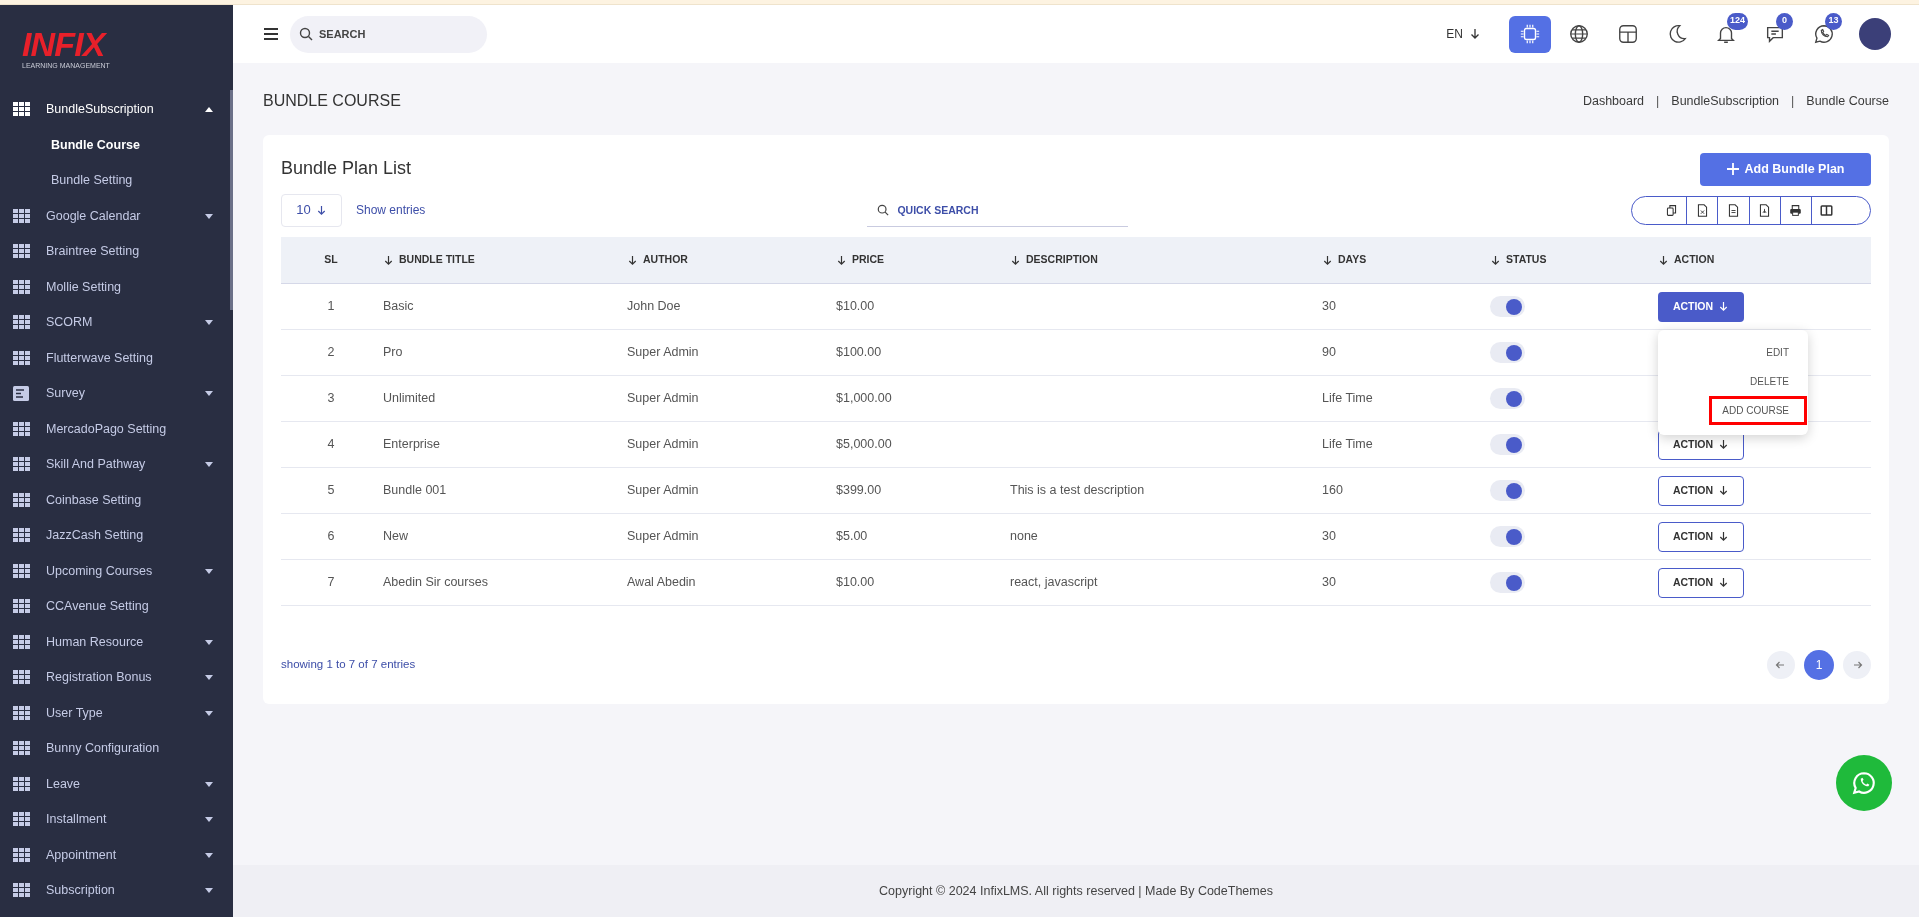 The width and height of the screenshot is (1919, 917). What do you see at coordinates (116, 252) in the screenshot?
I see `sidebar-item: Braintree Setting` at bounding box center [116, 252].